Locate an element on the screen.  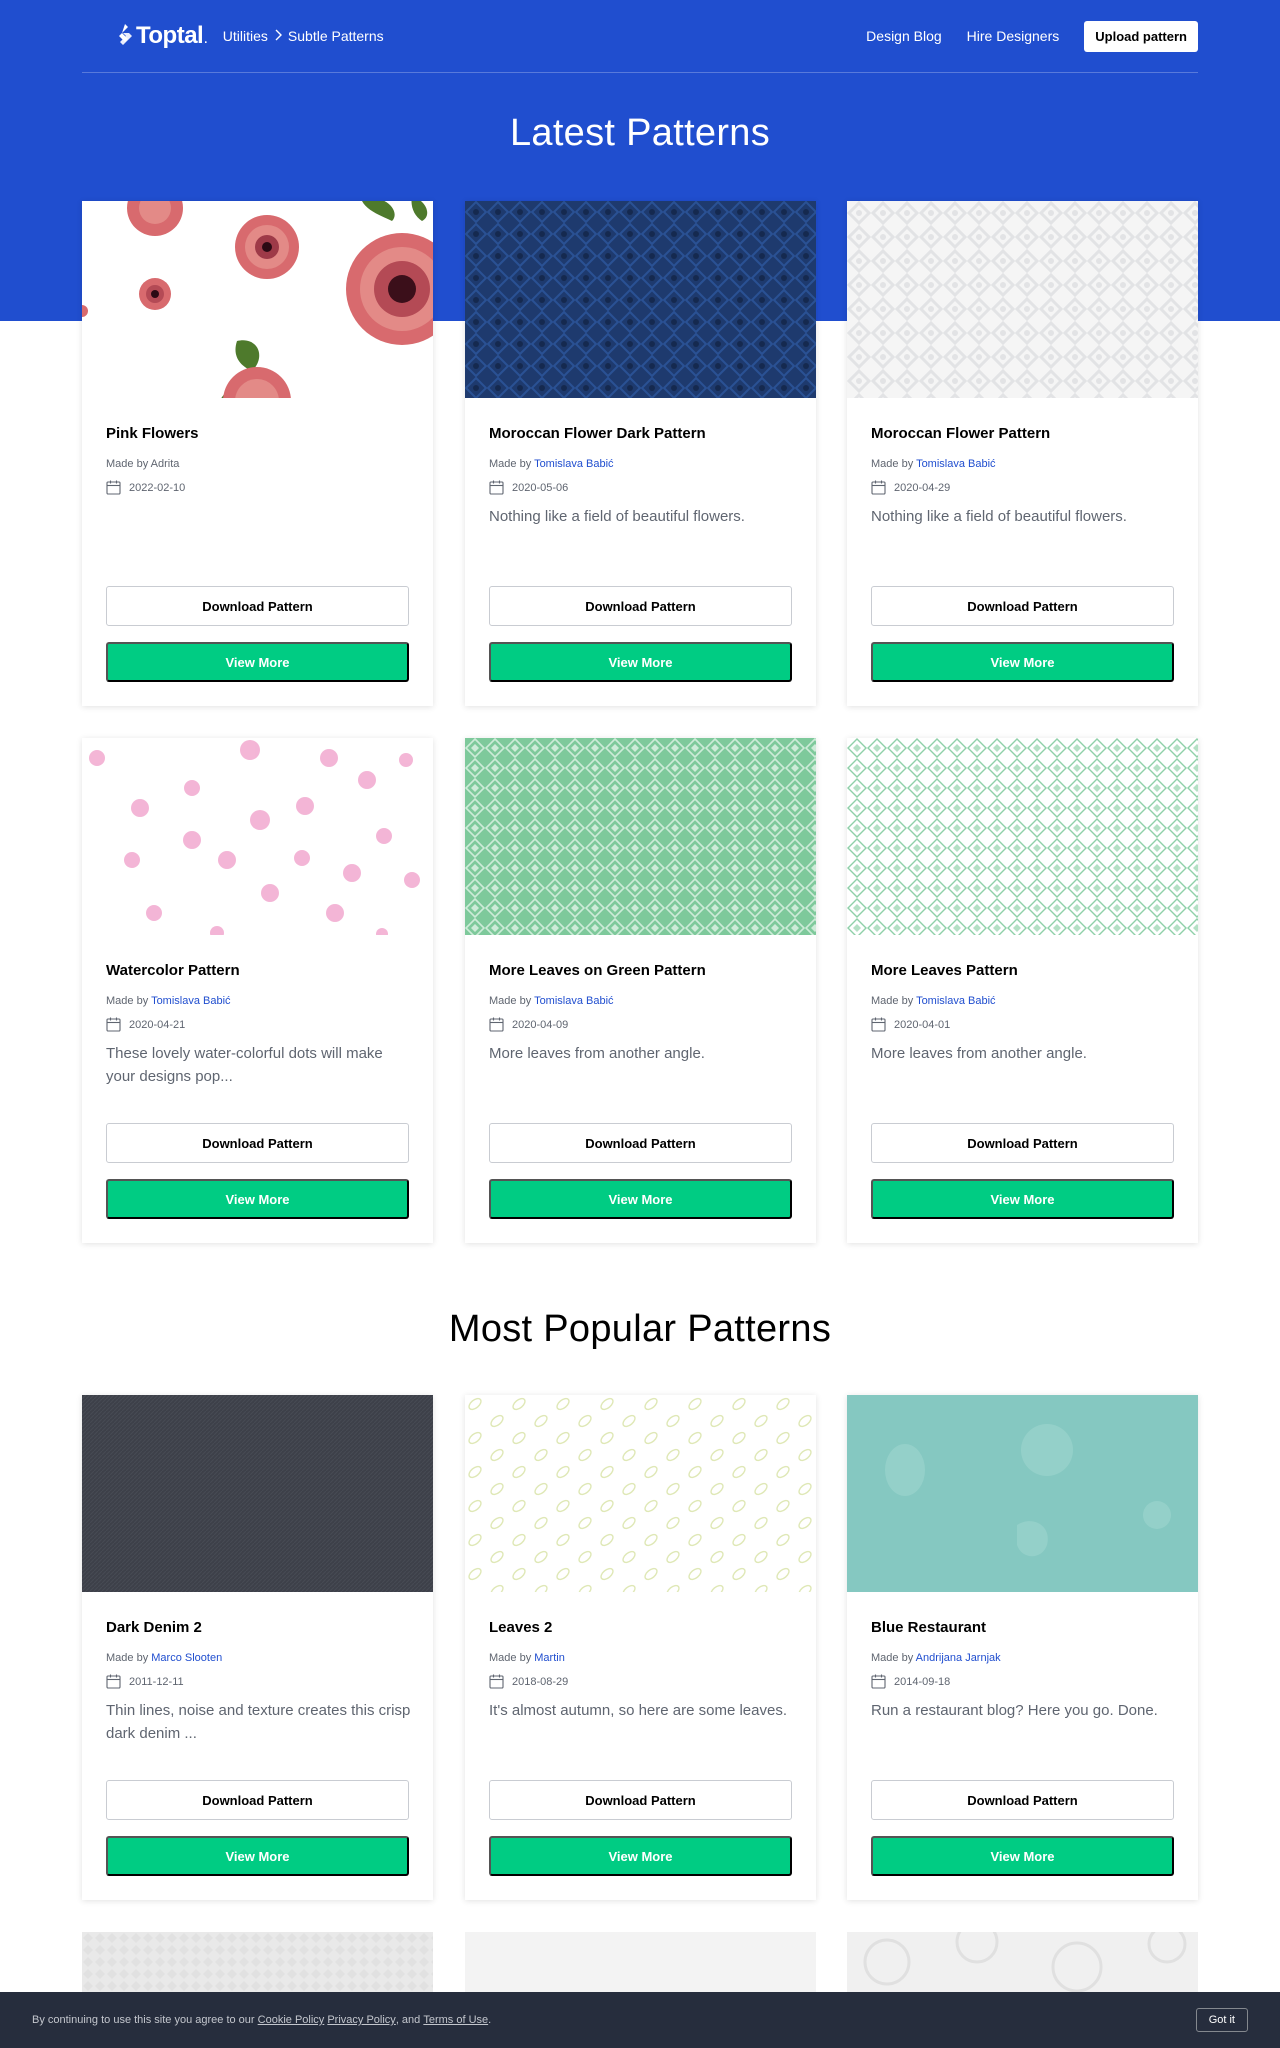
date-row: 2011-12-11 is located at coordinates (145, 1681).